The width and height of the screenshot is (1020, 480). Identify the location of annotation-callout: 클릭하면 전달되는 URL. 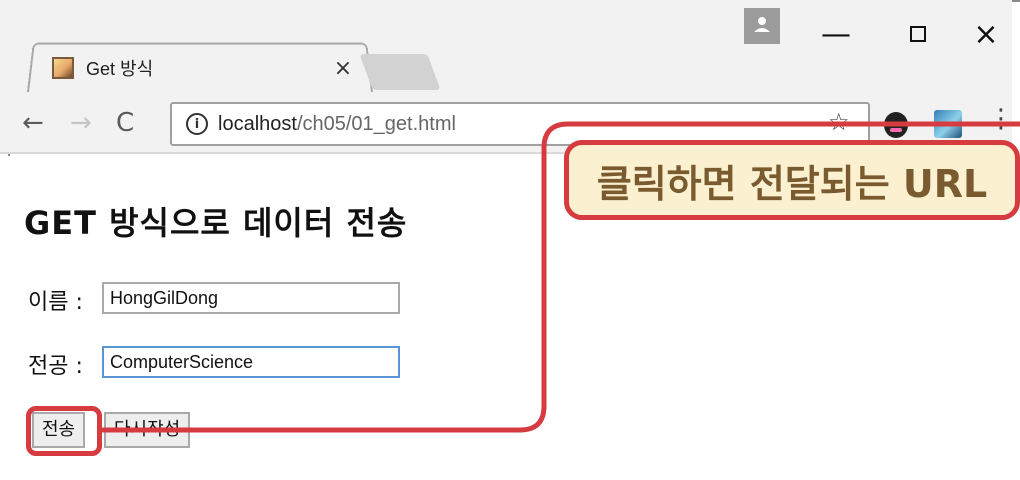
(792, 180).